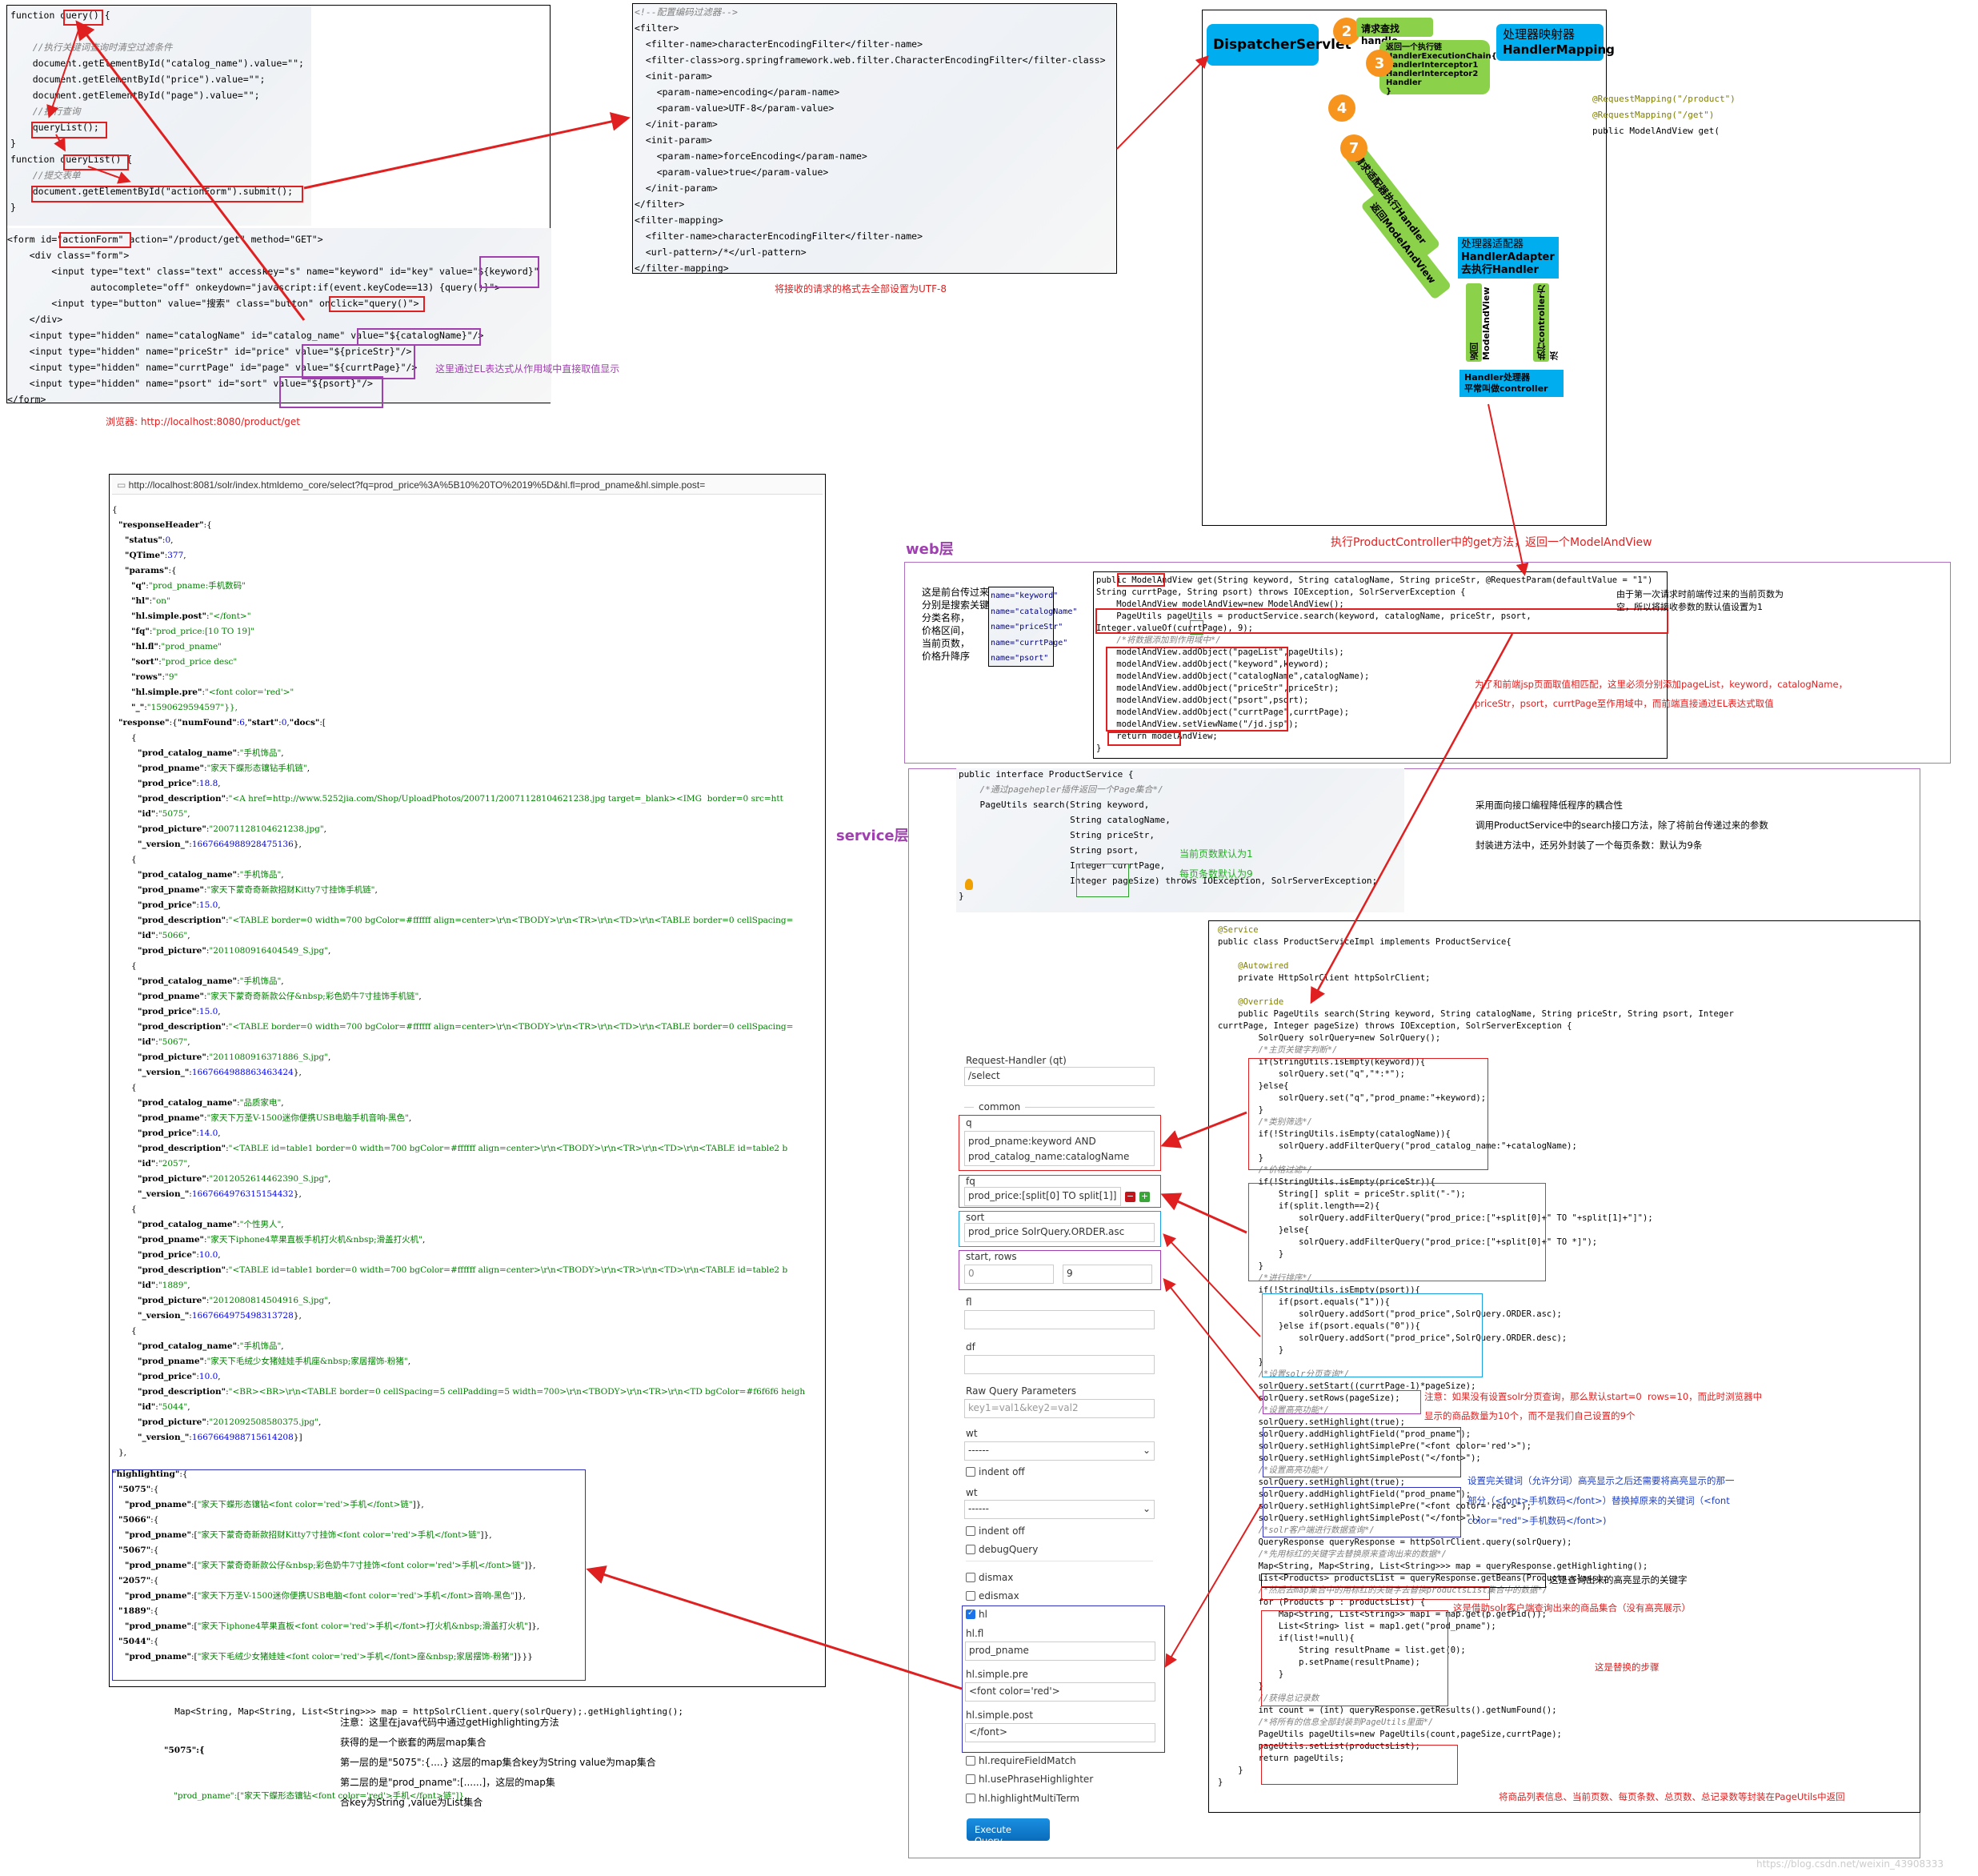 The image size is (1978, 1876). I want to click on param-name: name="keyword", so click(1025, 595).